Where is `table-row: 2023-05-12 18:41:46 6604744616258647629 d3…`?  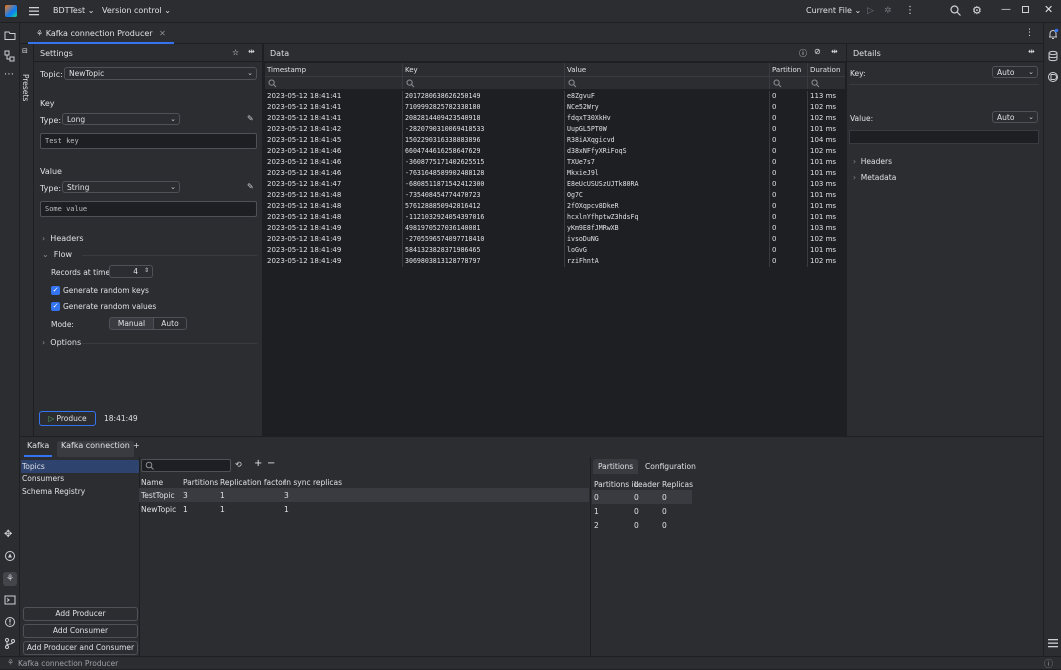 table-row: 2023-05-12 18:41:46 6604744616258647629 d3… is located at coordinates (555, 151).